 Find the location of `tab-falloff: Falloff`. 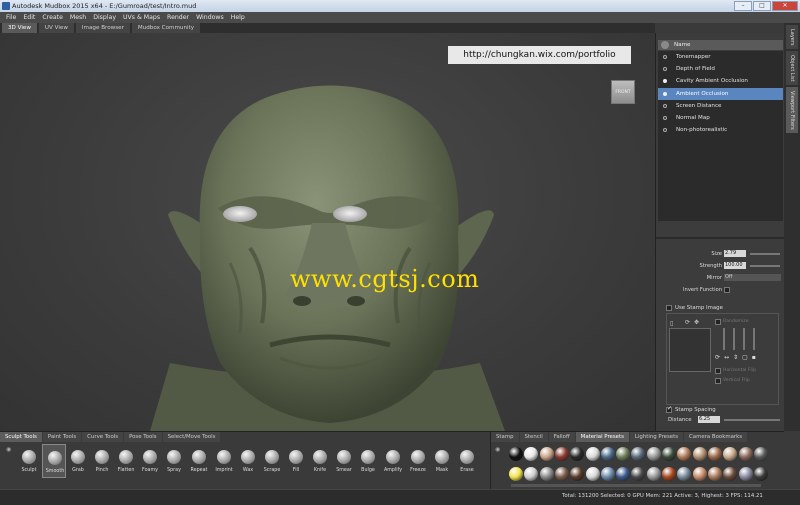

tab-falloff: Falloff is located at coordinates (561, 437).